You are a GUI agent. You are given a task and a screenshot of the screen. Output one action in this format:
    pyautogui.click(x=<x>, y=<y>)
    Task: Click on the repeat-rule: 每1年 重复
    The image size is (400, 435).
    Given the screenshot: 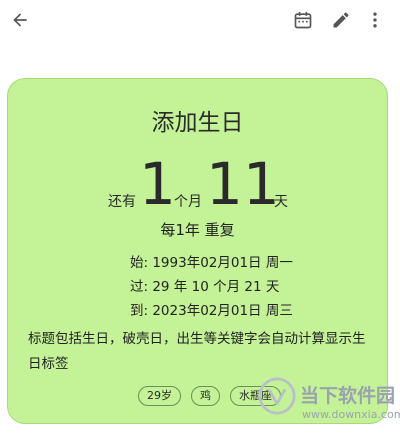 What is the action you would take?
    pyautogui.click(x=197, y=230)
    